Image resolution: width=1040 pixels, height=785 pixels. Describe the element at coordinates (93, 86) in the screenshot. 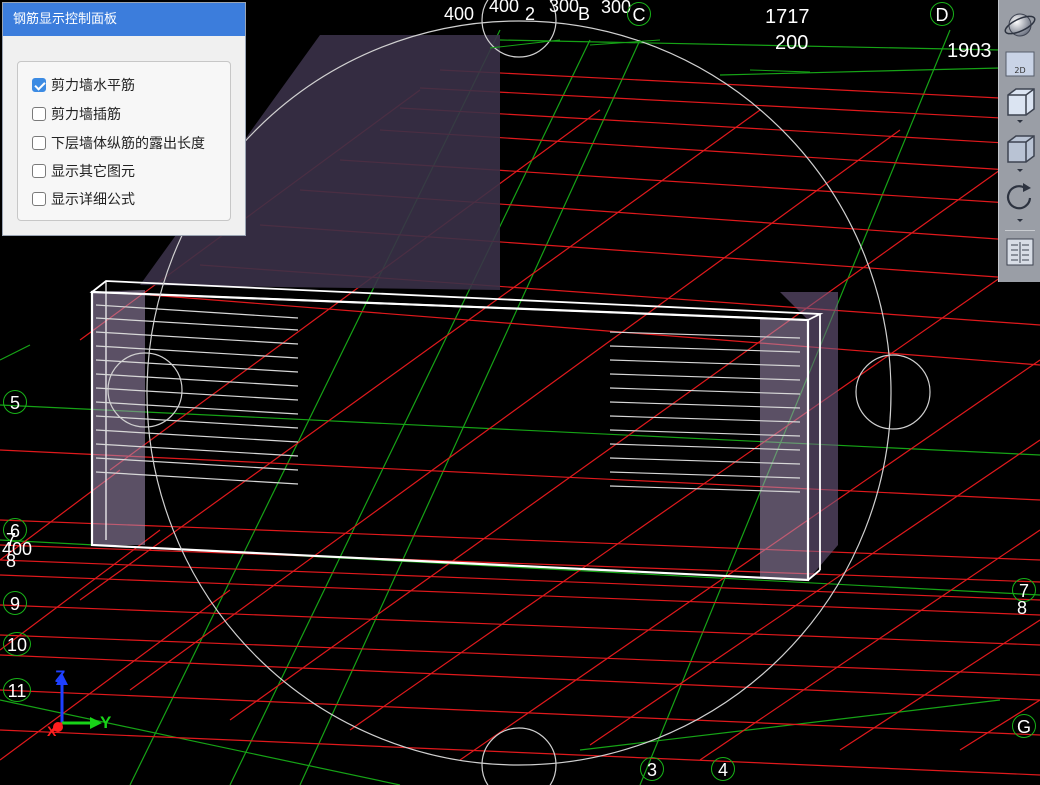

I see `option-label: 剪力墙水平筋` at that location.